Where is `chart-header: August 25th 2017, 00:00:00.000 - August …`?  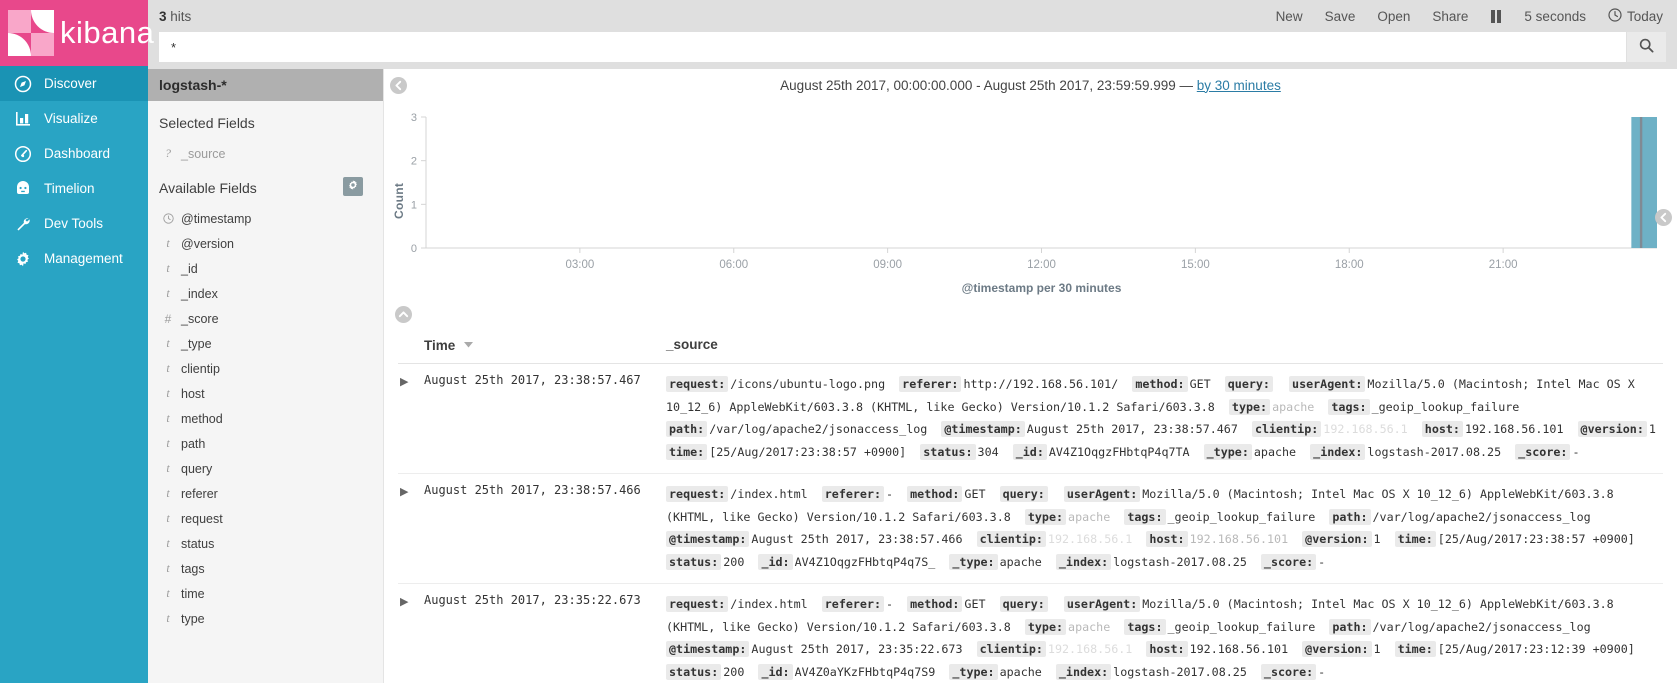 chart-header: August 25th 2017, 00:00:00.000 - August … is located at coordinates (1030, 85).